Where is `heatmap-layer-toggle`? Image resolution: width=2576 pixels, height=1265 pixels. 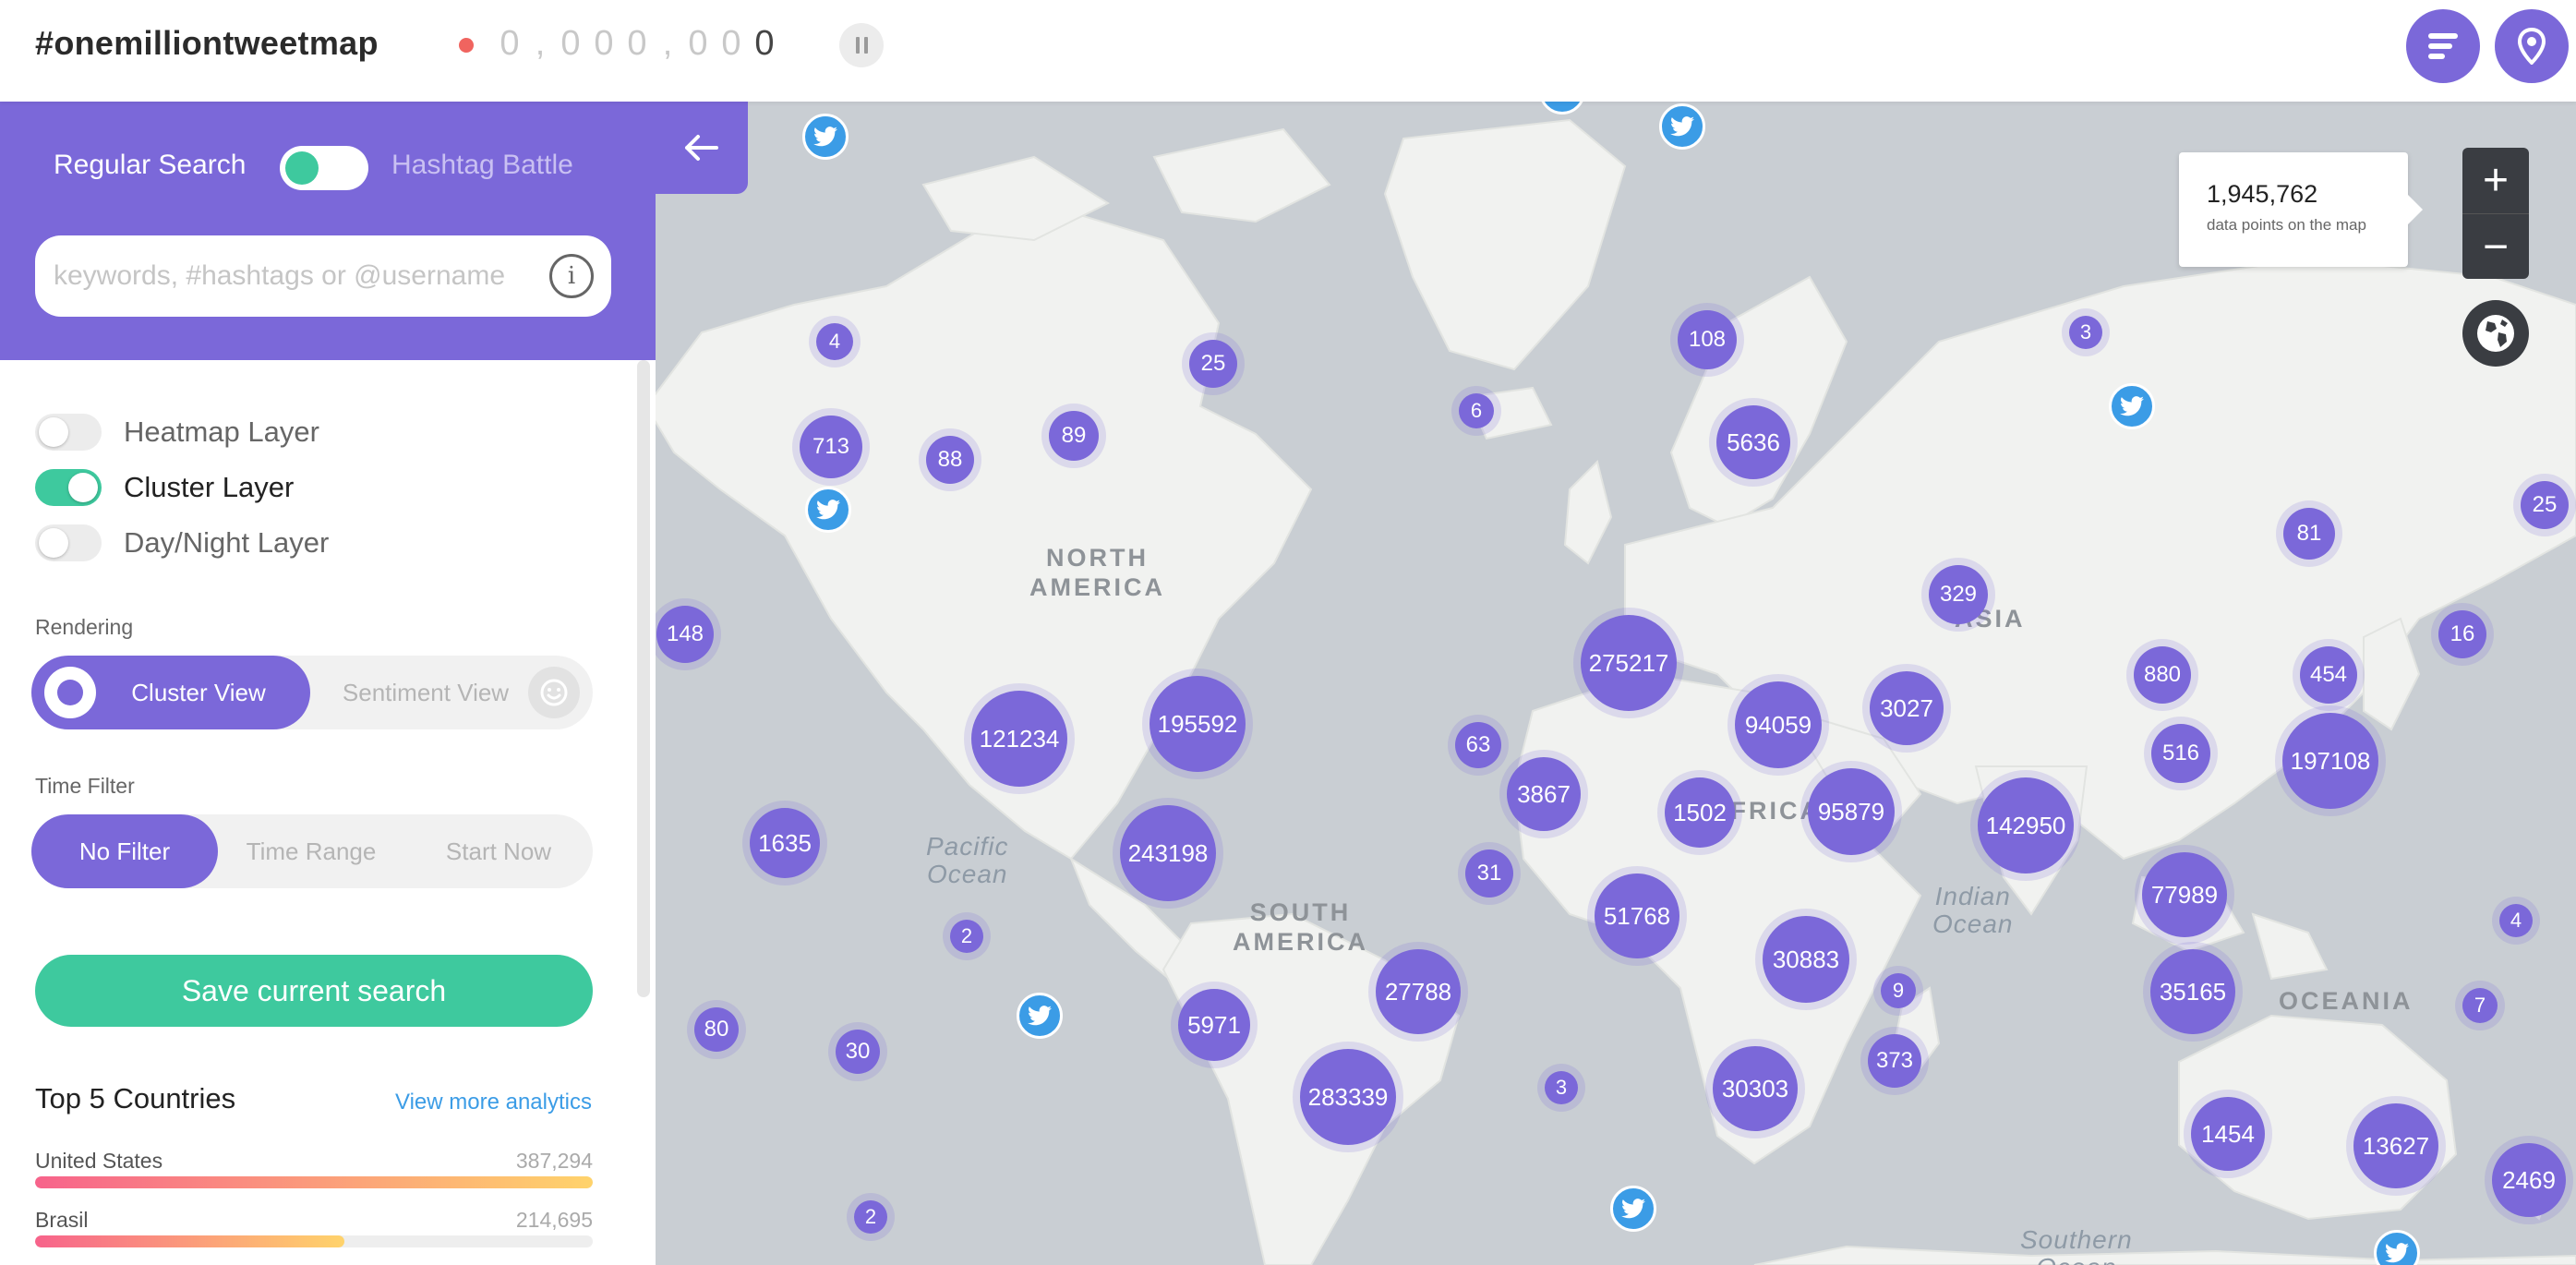
heatmap-layer-toggle is located at coordinates (68, 432).